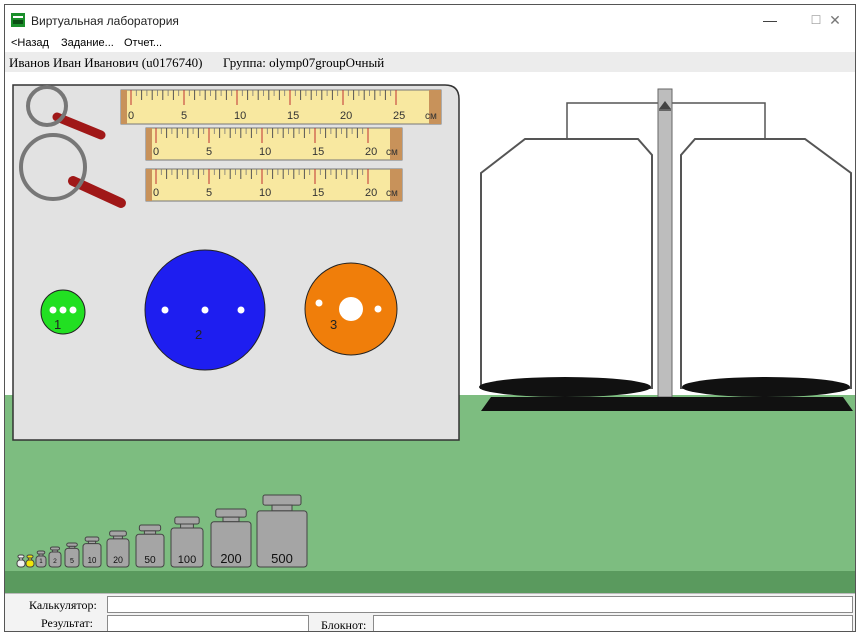 This screenshot has height=634, width=860. I want to click on ruler-1-tick-label: 20, so click(371, 152).